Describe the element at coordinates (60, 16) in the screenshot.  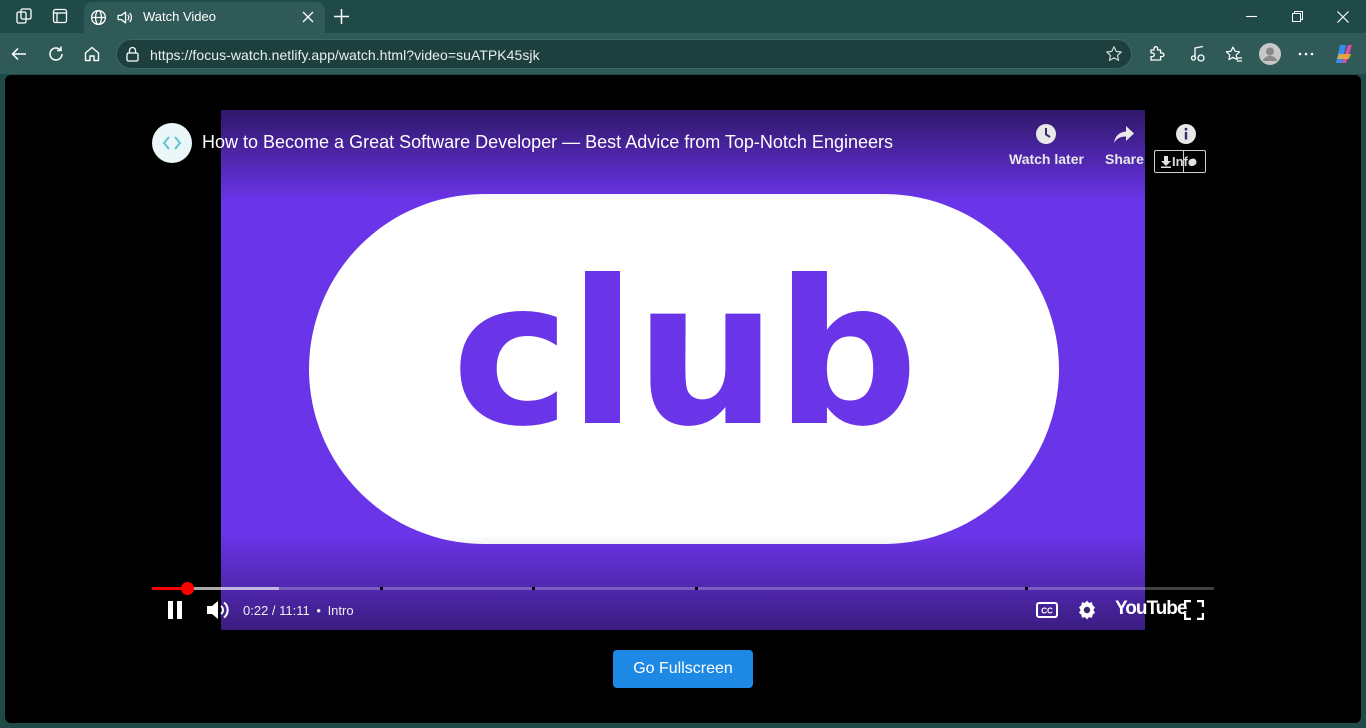
I see `tab-actions-icon` at that location.